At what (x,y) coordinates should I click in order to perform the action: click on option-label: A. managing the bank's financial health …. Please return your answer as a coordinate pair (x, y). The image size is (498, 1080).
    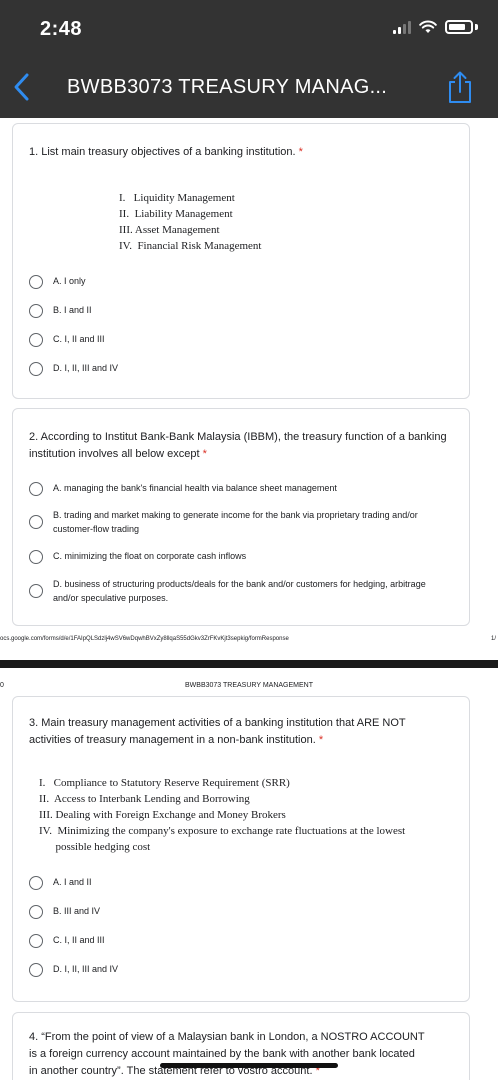
    Looking at the image, I should click on (195, 488).